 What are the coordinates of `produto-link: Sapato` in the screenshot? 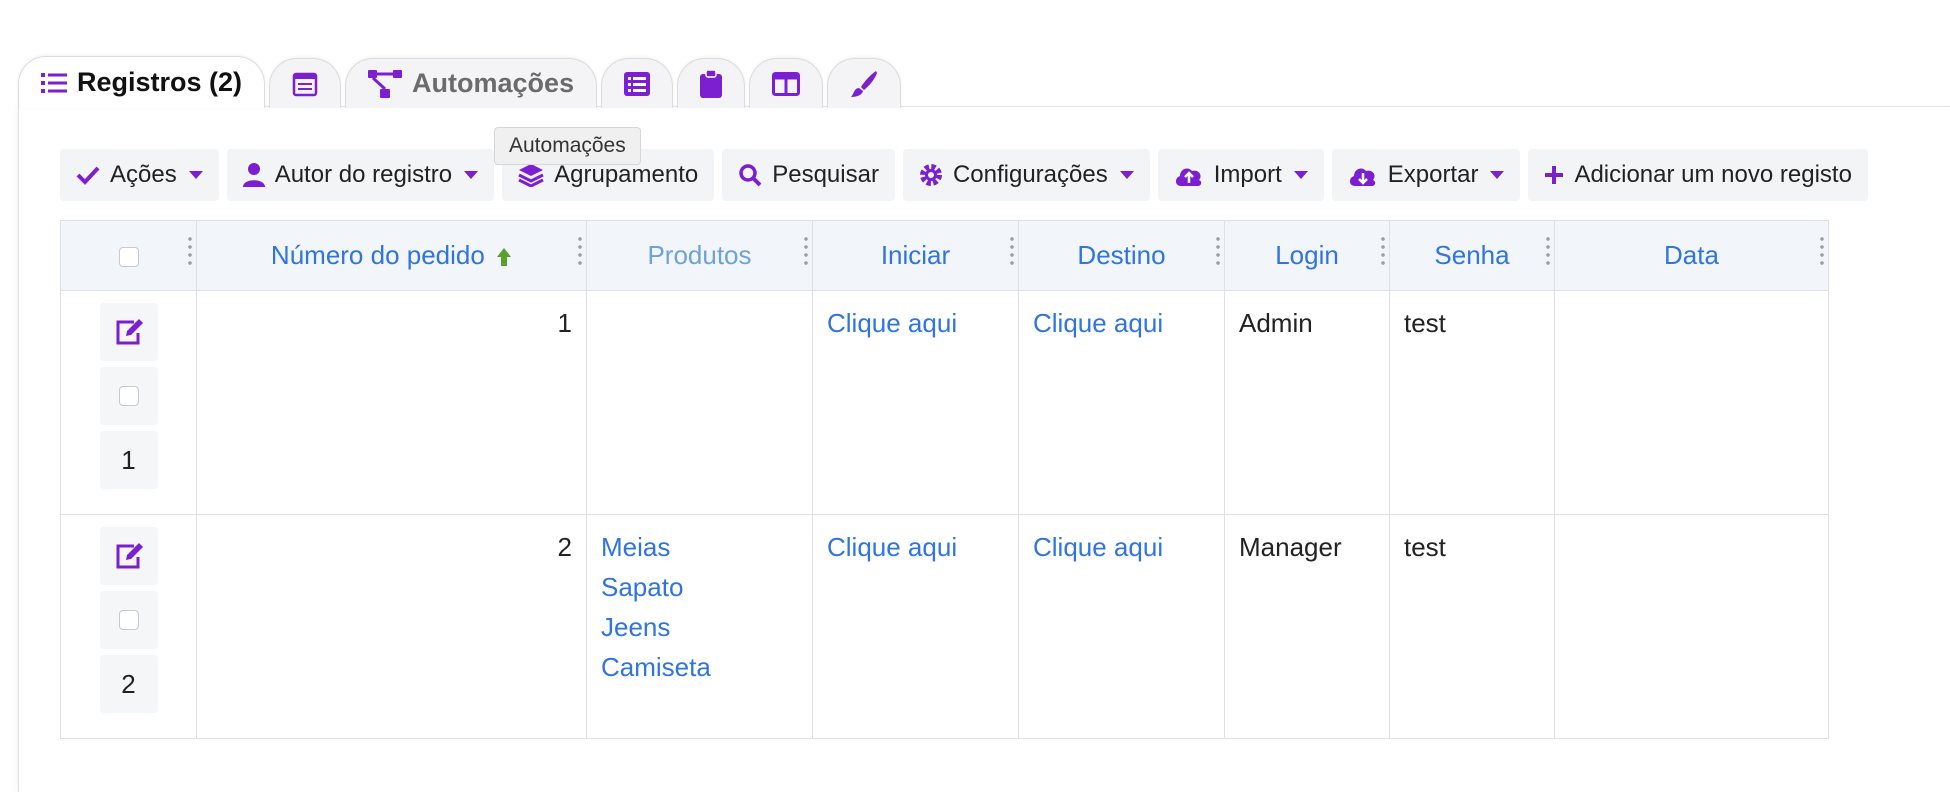 It's located at (699, 587).